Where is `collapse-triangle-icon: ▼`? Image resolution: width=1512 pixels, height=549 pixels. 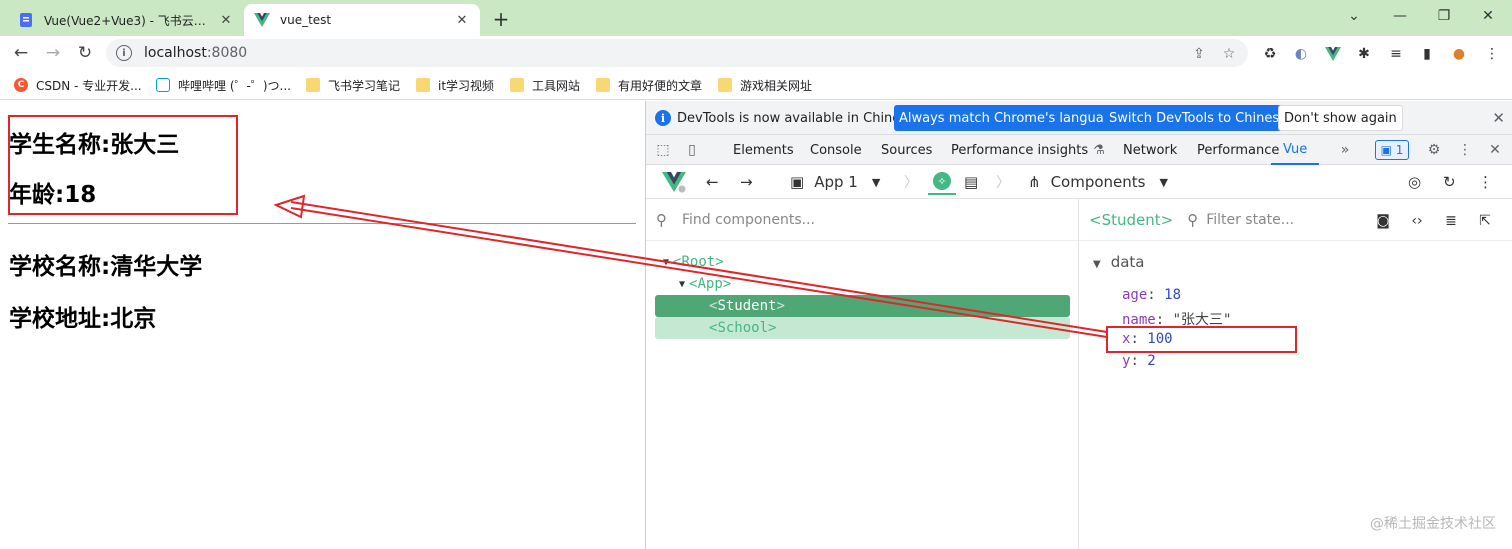 collapse-triangle-icon: ▼ is located at coordinates (1097, 264).